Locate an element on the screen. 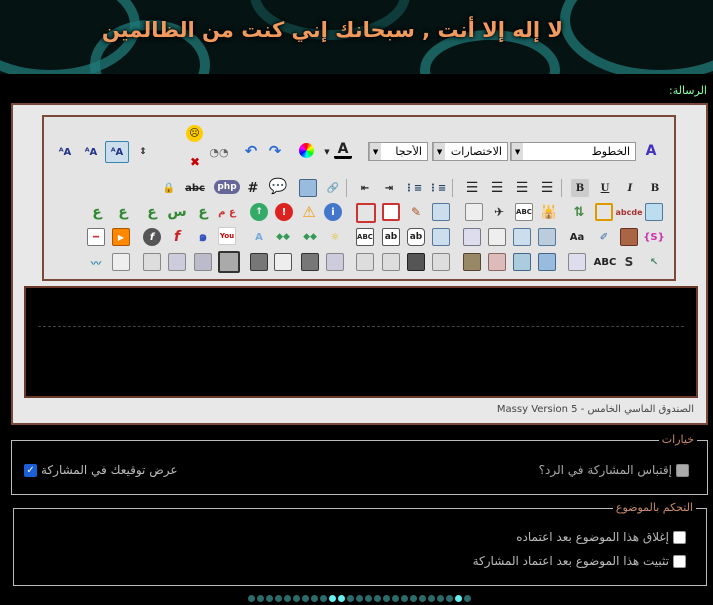  underline-icon: U is located at coordinates (605, 188).